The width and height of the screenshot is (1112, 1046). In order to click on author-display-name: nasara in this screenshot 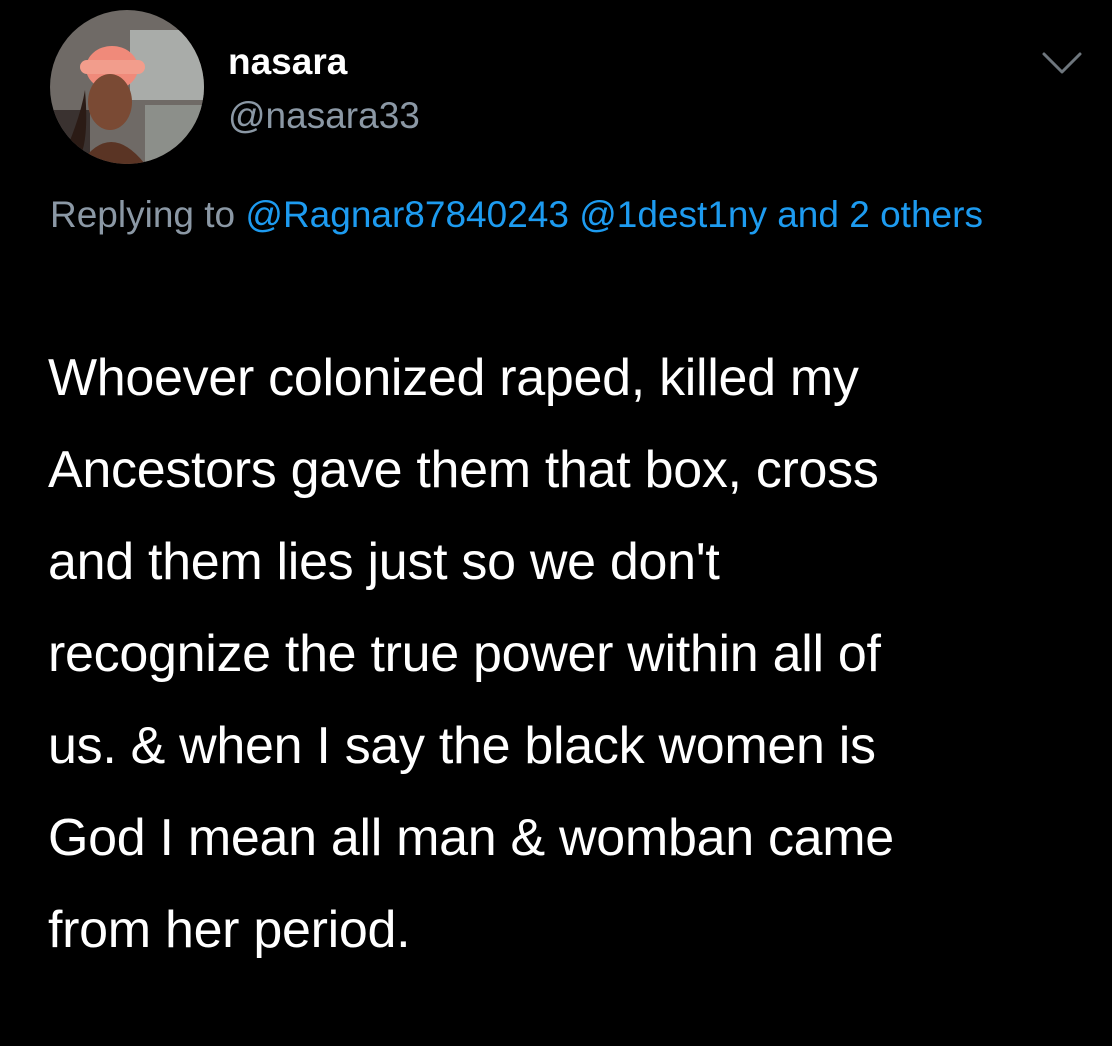, I will do `click(287, 62)`.